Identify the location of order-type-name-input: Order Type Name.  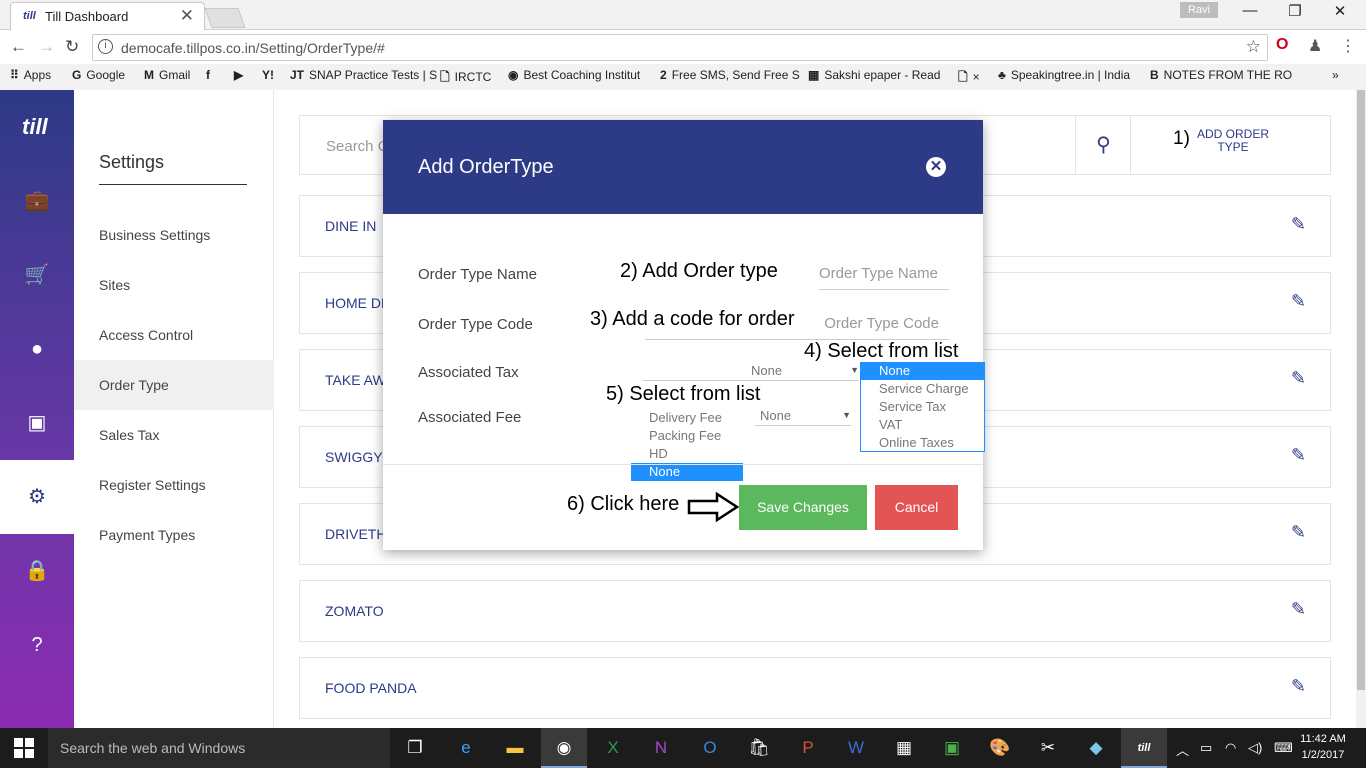
(884, 277).